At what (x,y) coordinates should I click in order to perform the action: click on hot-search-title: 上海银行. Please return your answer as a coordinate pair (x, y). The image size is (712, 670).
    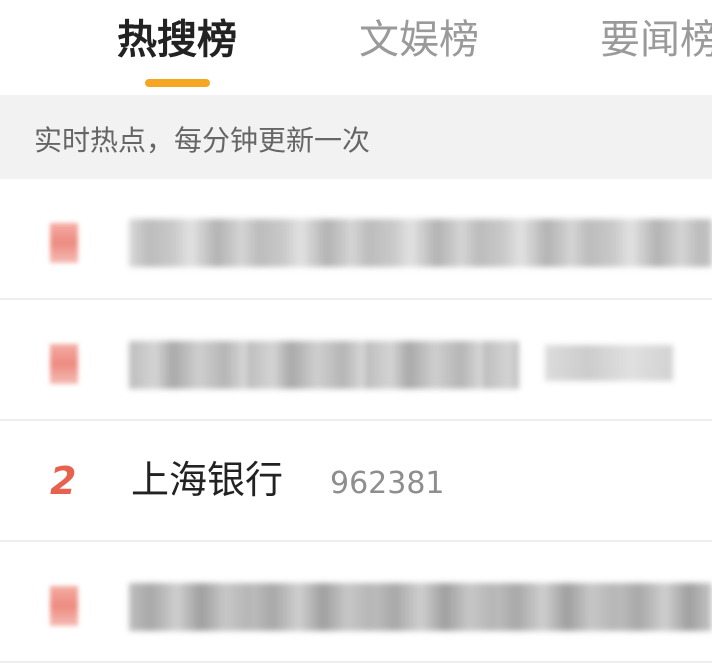
    Looking at the image, I should click on (207, 480).